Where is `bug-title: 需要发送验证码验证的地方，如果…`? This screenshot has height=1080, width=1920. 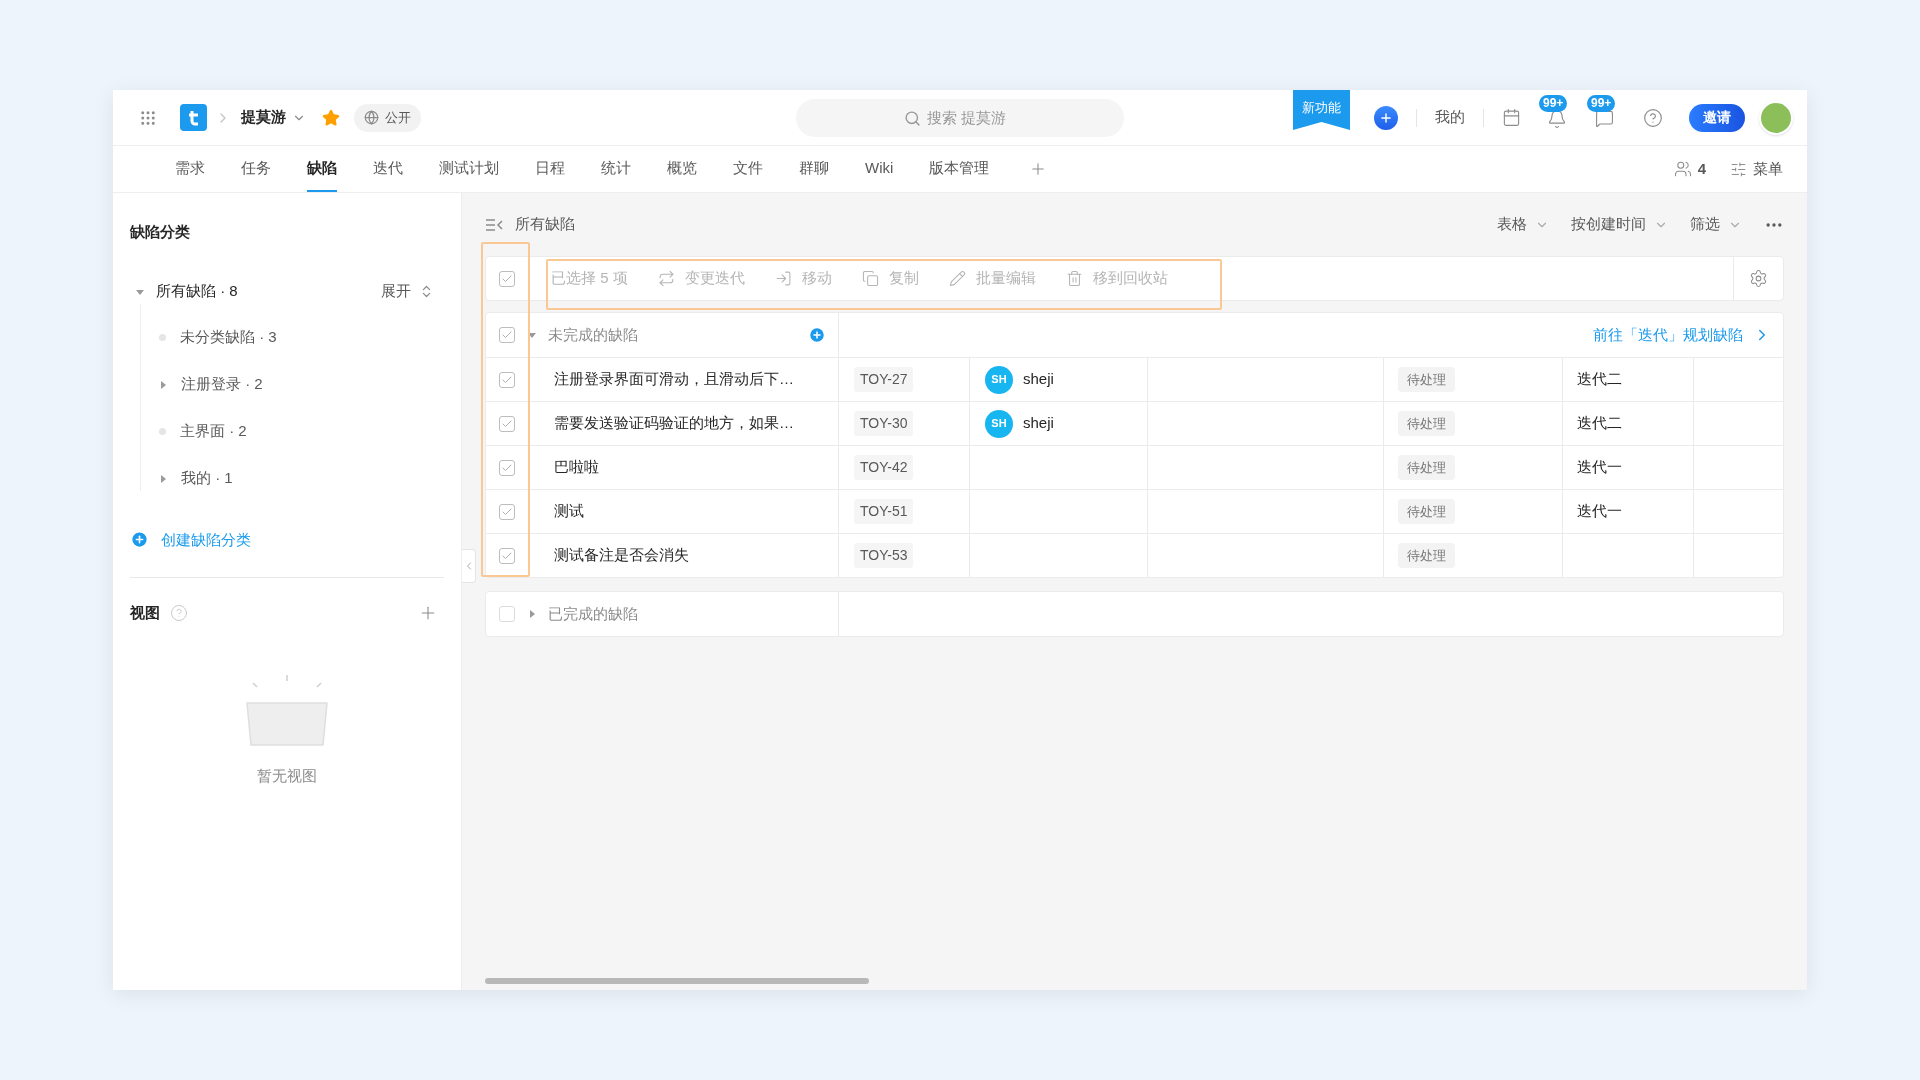 bug-title: 需要发送验证码验证的地方，如果… is located at coordinates (674, 423).